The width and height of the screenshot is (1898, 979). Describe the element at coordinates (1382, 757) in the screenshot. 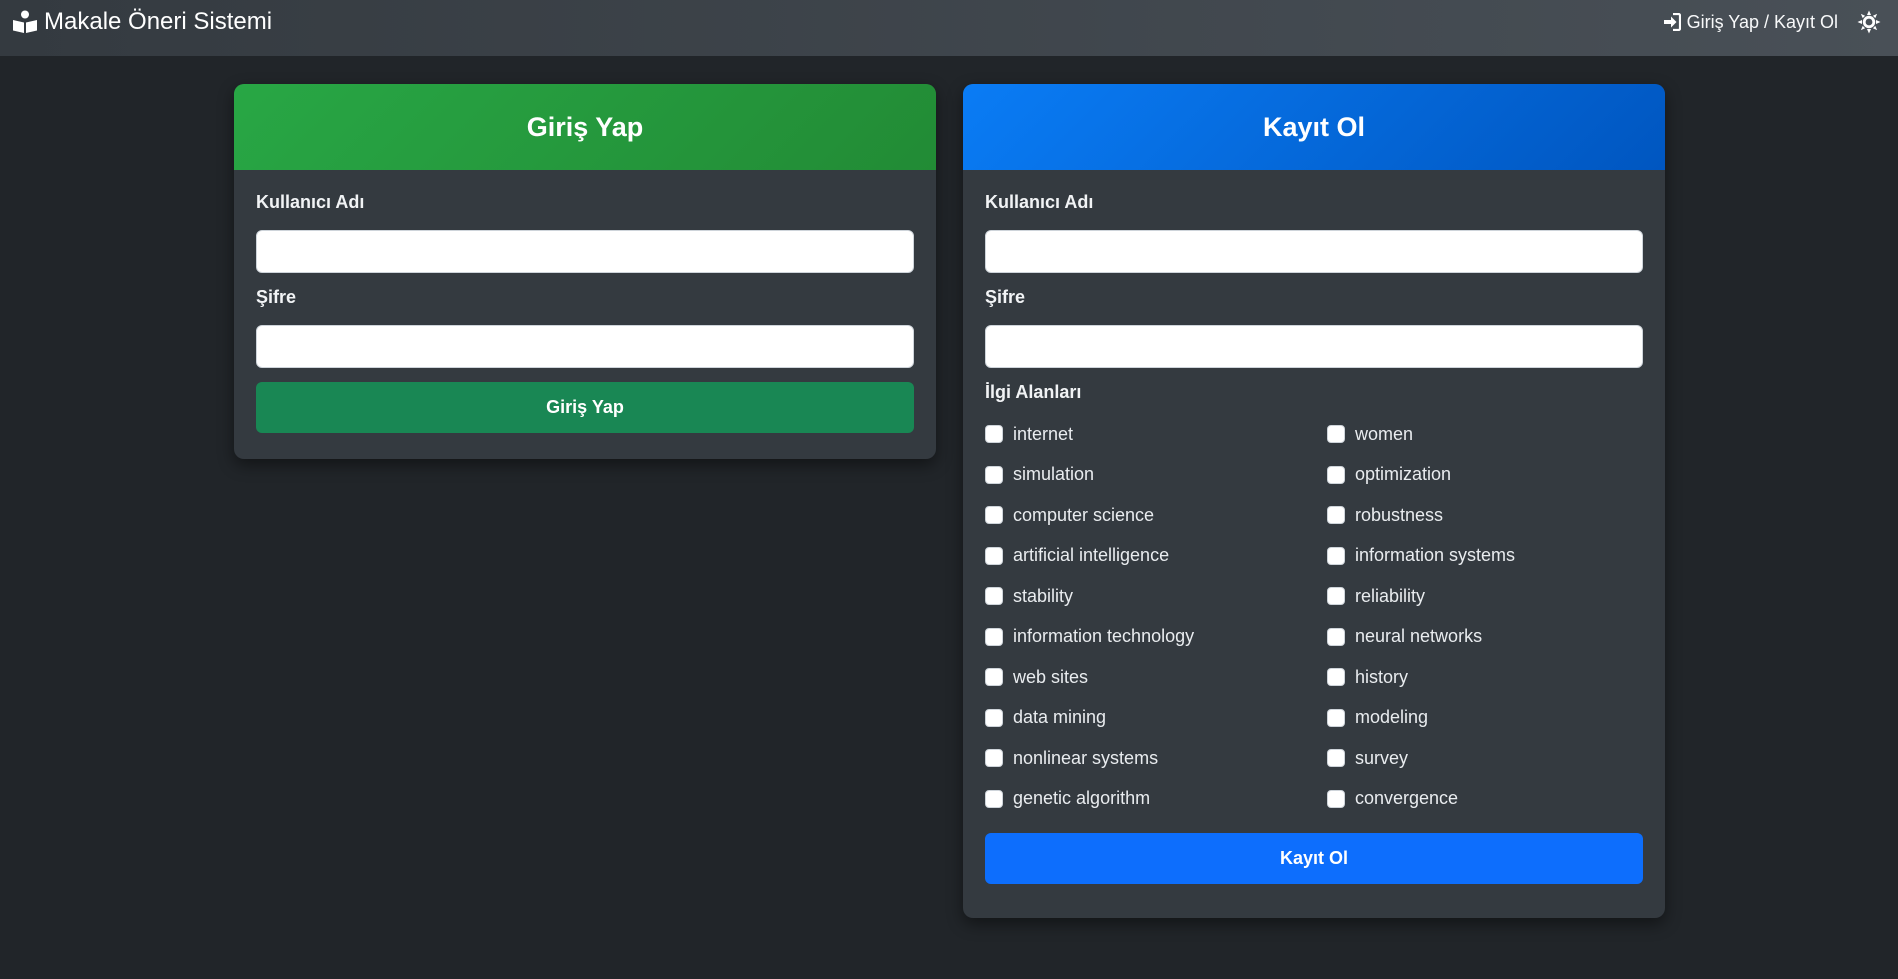

I see `interest-label: survey` at that location.